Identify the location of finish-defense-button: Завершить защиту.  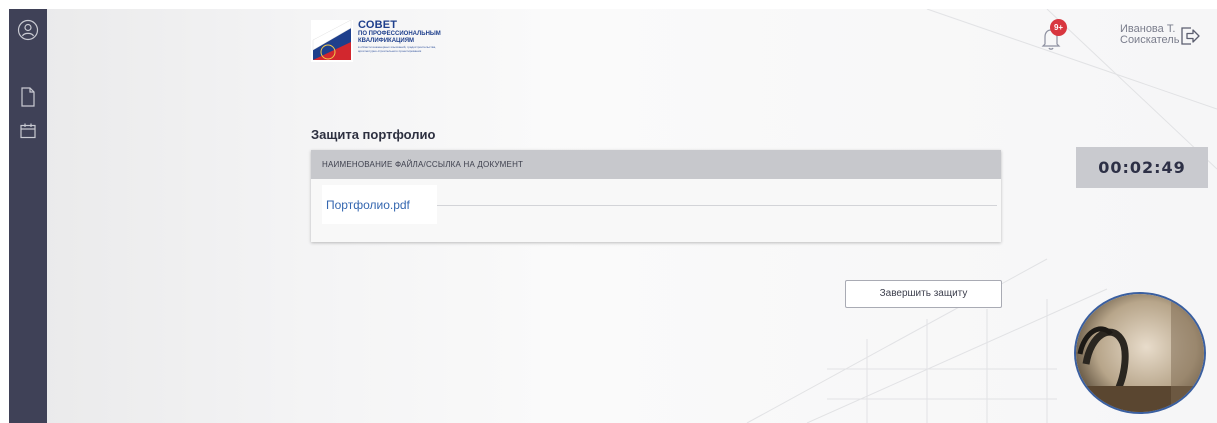
(923, 294).